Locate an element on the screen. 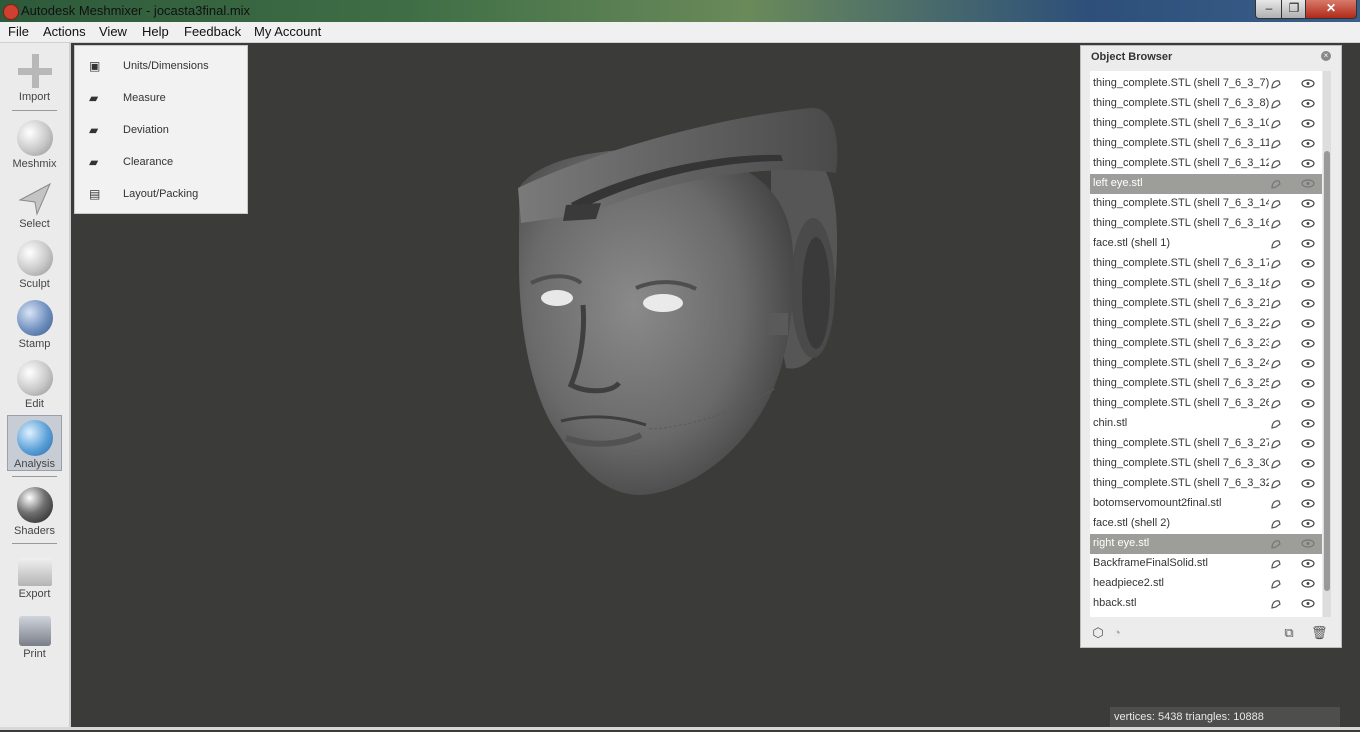  menu-feedback: Feedback is located at coordinates (212, 31).